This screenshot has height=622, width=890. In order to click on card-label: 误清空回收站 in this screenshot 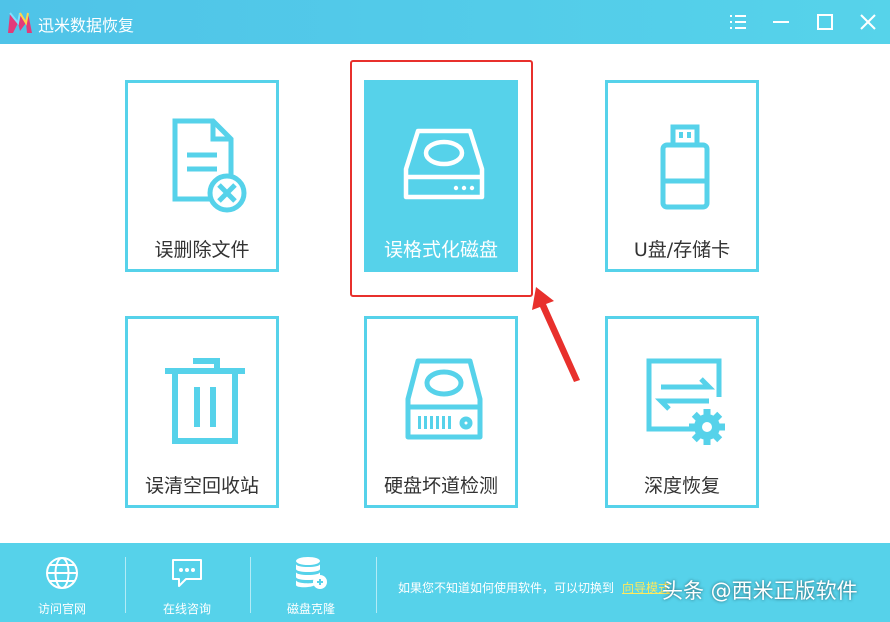, I will do `click(201, 486)`.